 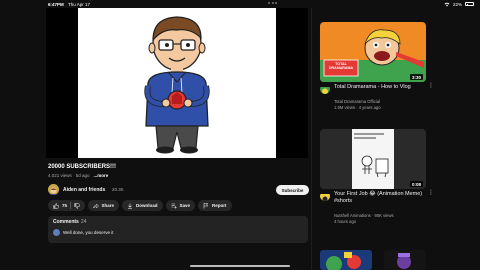 I want to click on comments-header: Comments 24, so click(x=69, y=222).